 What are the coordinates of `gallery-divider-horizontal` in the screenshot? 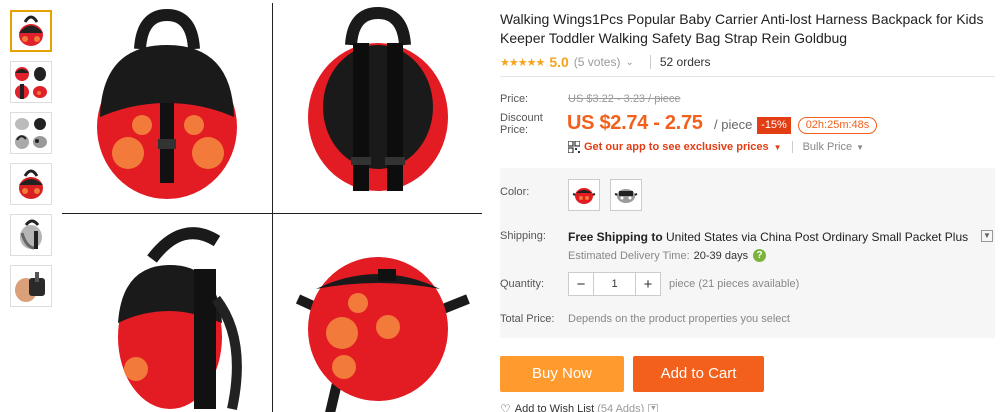 It's located at (272, 213).